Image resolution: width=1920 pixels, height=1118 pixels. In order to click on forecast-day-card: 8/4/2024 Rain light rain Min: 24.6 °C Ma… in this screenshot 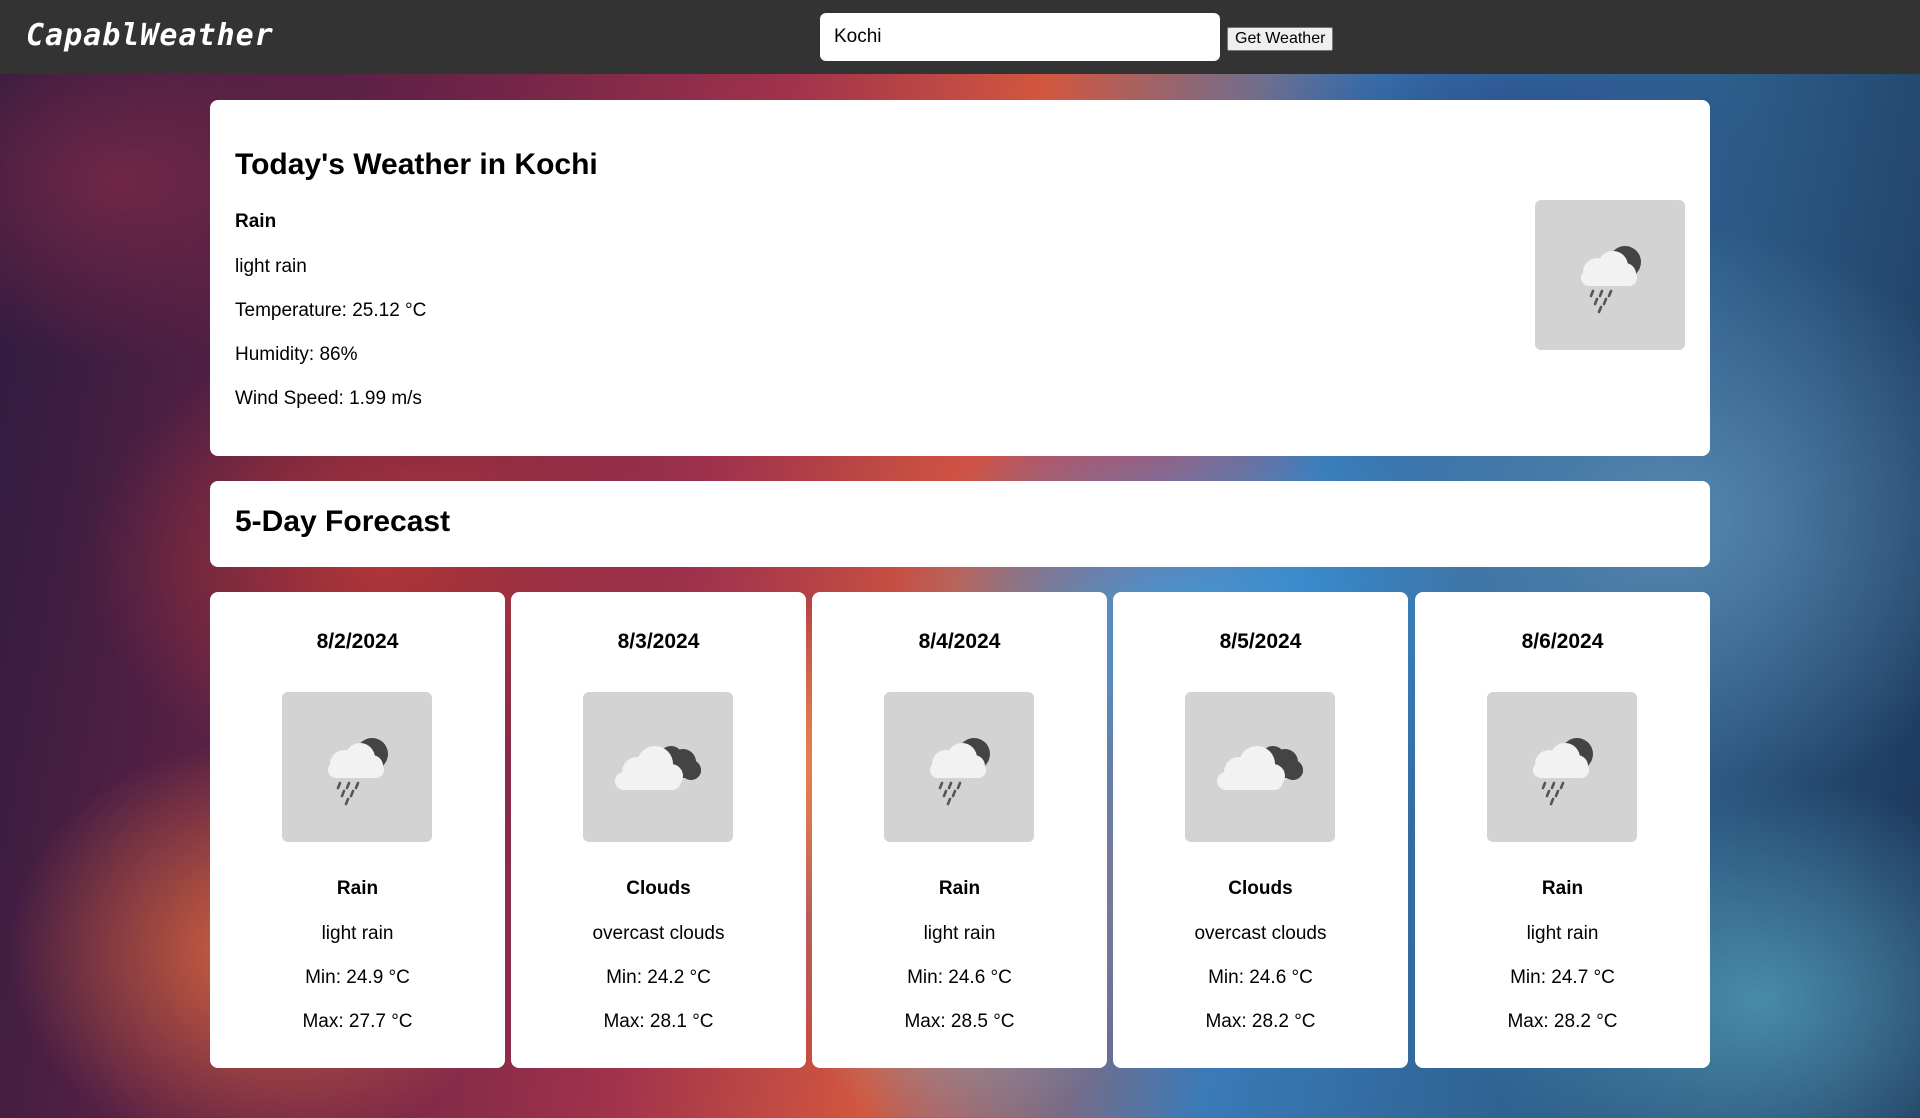, I will do `click(959, 830)`.